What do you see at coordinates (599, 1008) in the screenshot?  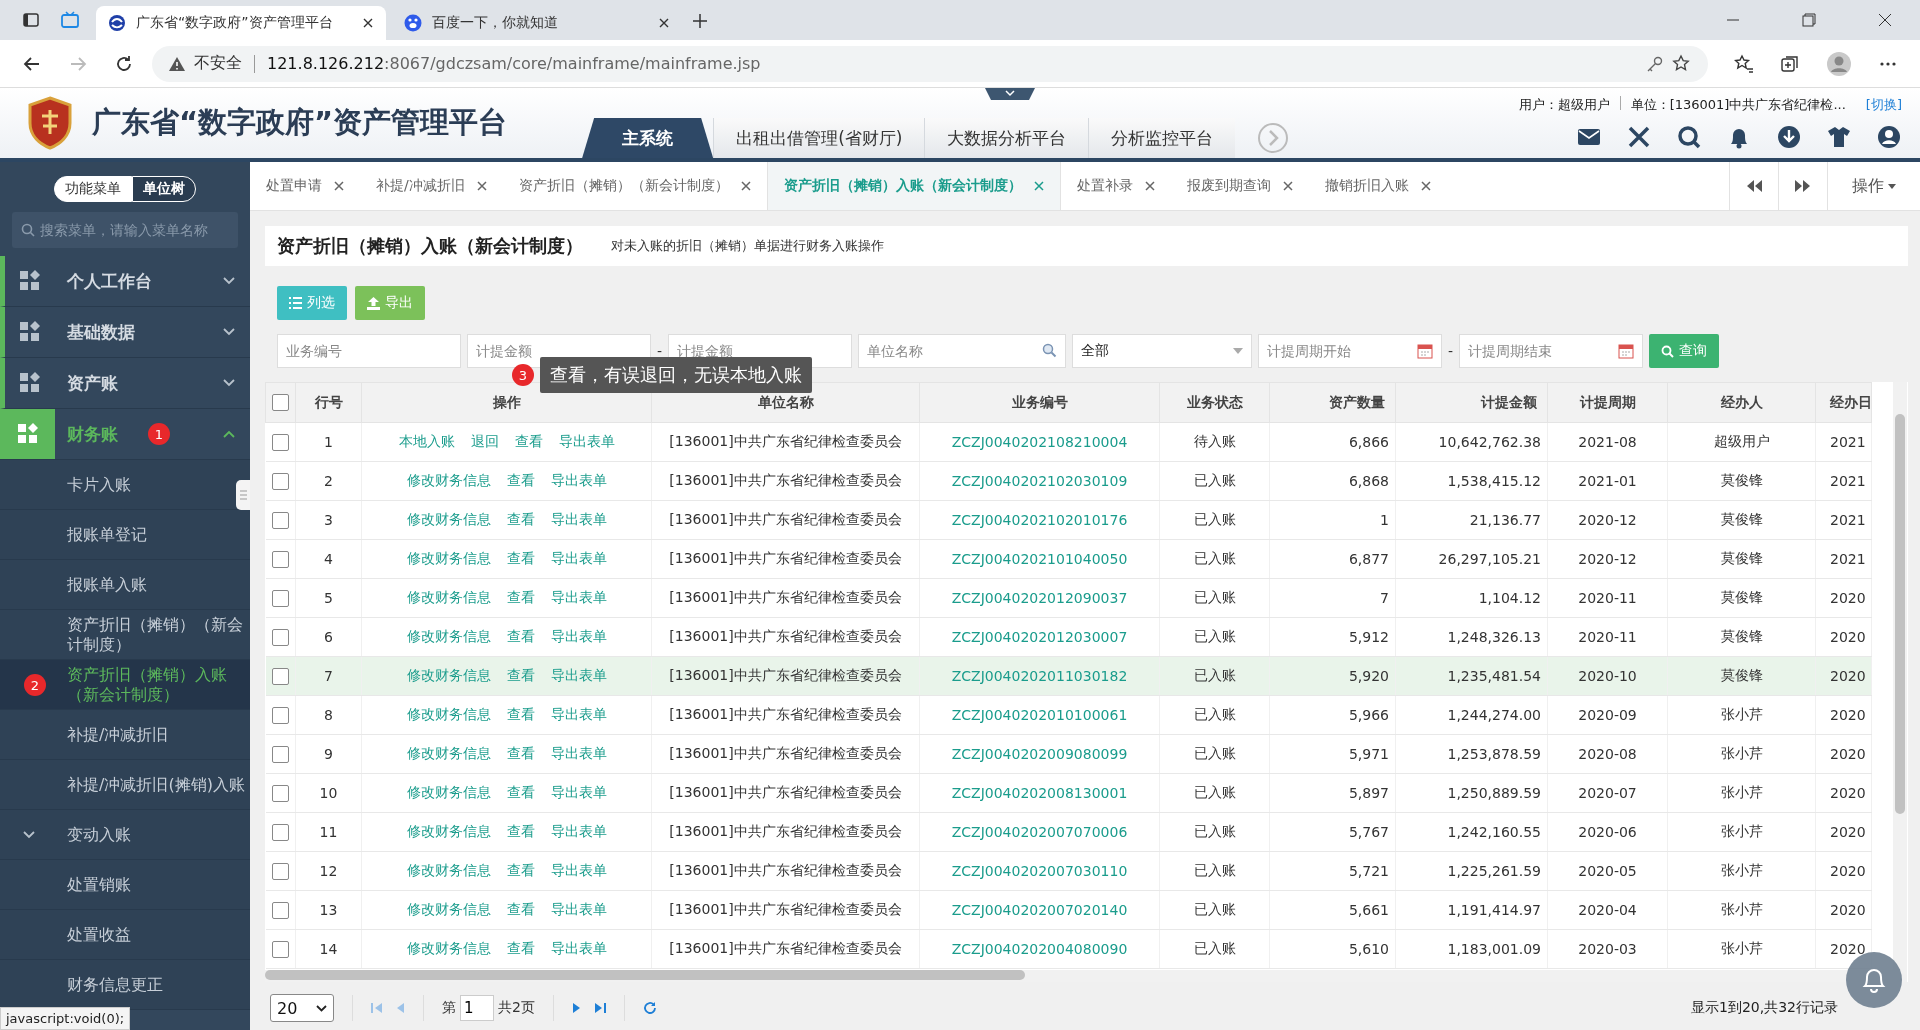 I see `last-page-icon` at bounding box center [599, 1008].